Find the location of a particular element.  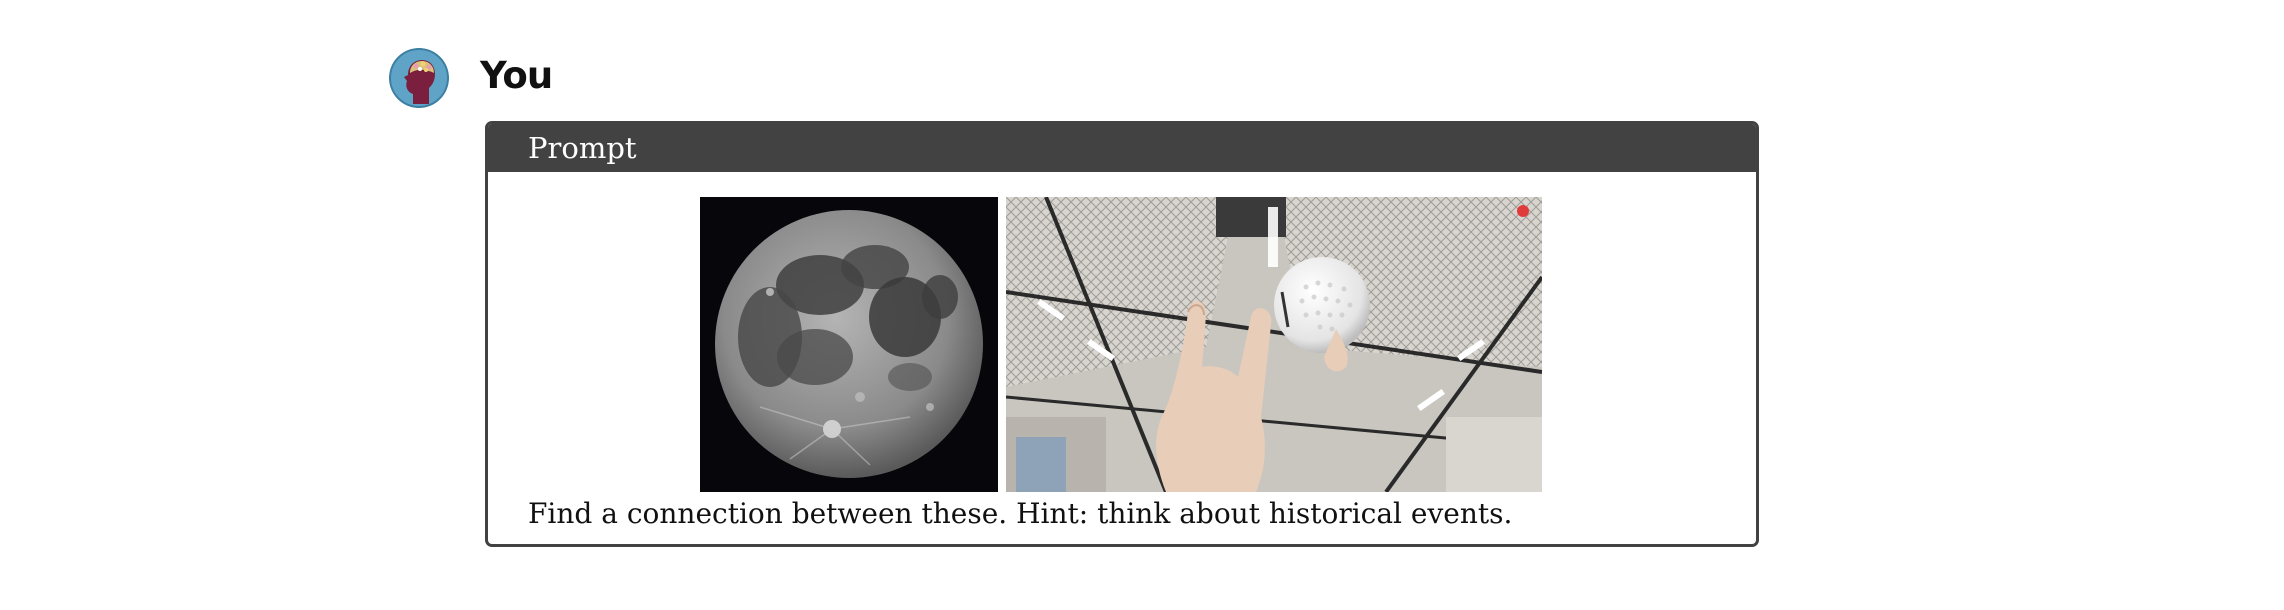

moon-image is located at coordinates (849, 344).